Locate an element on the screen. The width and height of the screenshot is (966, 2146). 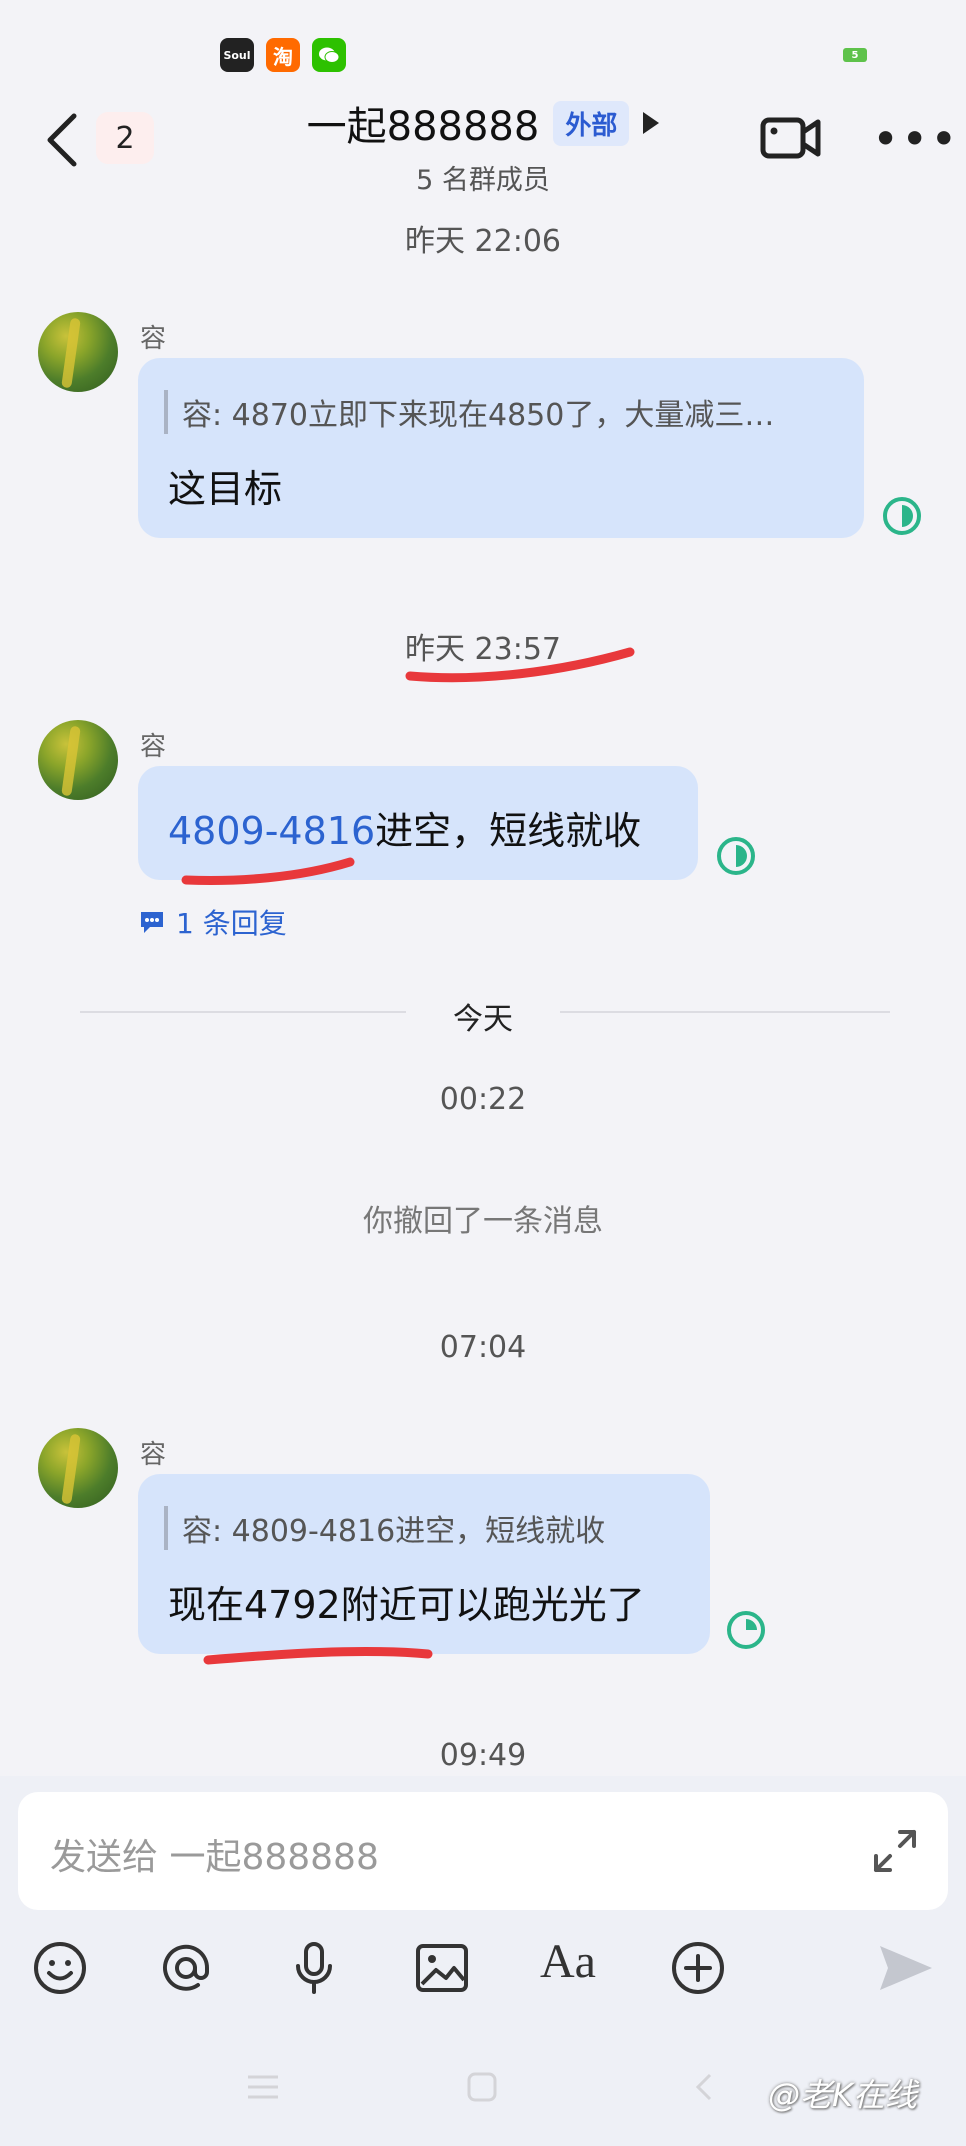
divider-line is located at coordinates (725, 1012).